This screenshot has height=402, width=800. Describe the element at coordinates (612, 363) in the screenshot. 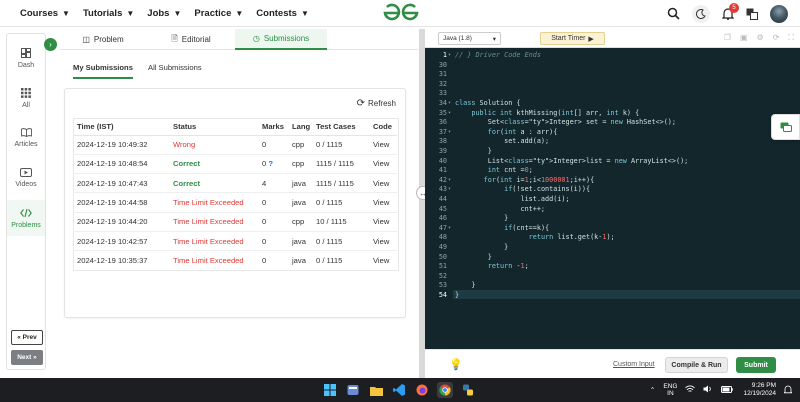

I see `editor-footer: 💡 Custom Input Compile & Run Submit` at that location.